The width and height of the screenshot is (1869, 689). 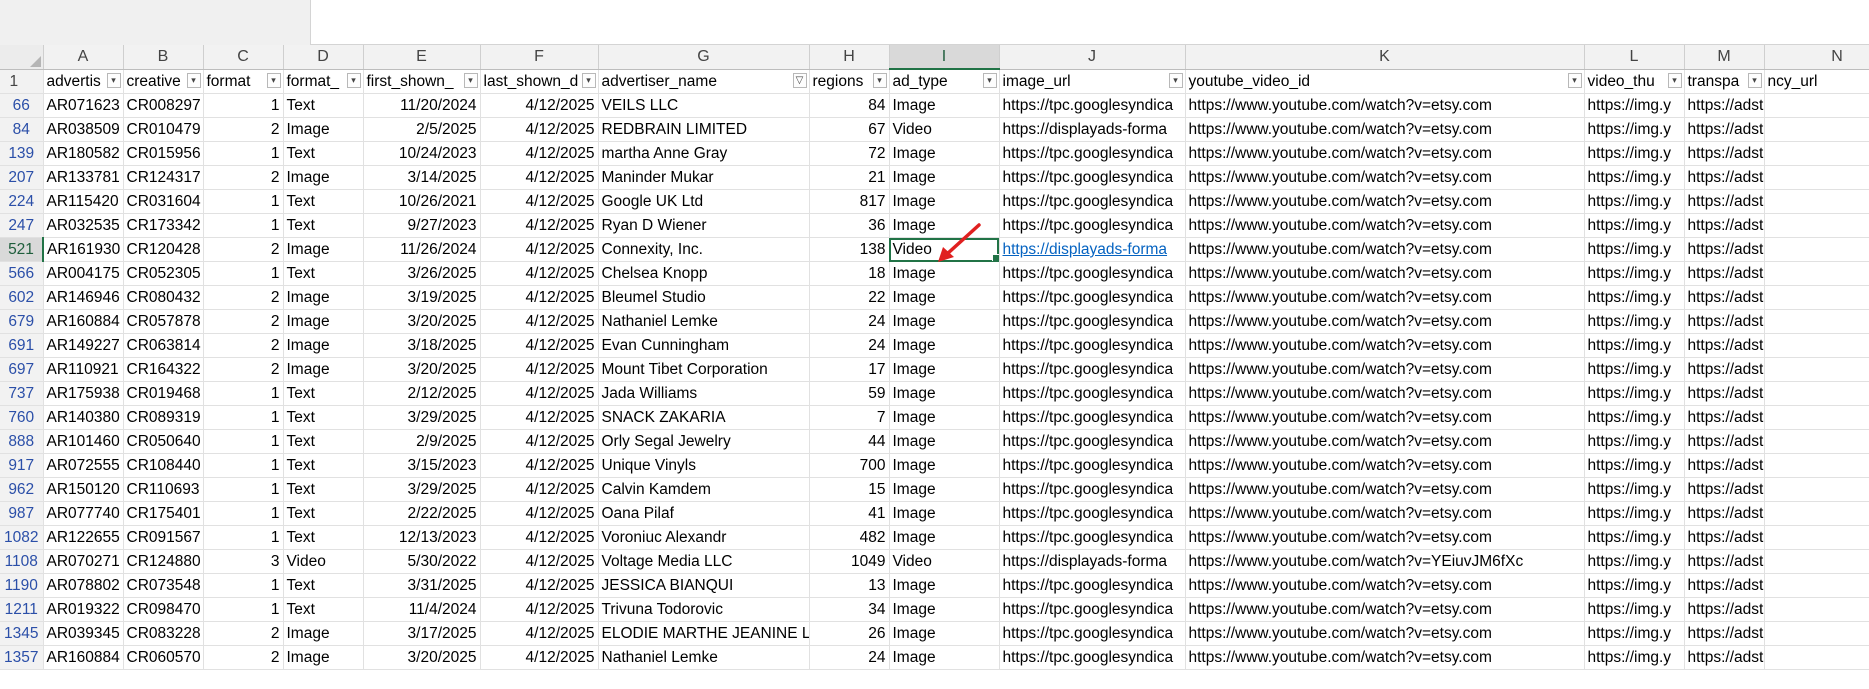 What do you see at coordinates (22, 489) in the screenshot?
I see `row-number: 962` at bounding box center [22, 489].